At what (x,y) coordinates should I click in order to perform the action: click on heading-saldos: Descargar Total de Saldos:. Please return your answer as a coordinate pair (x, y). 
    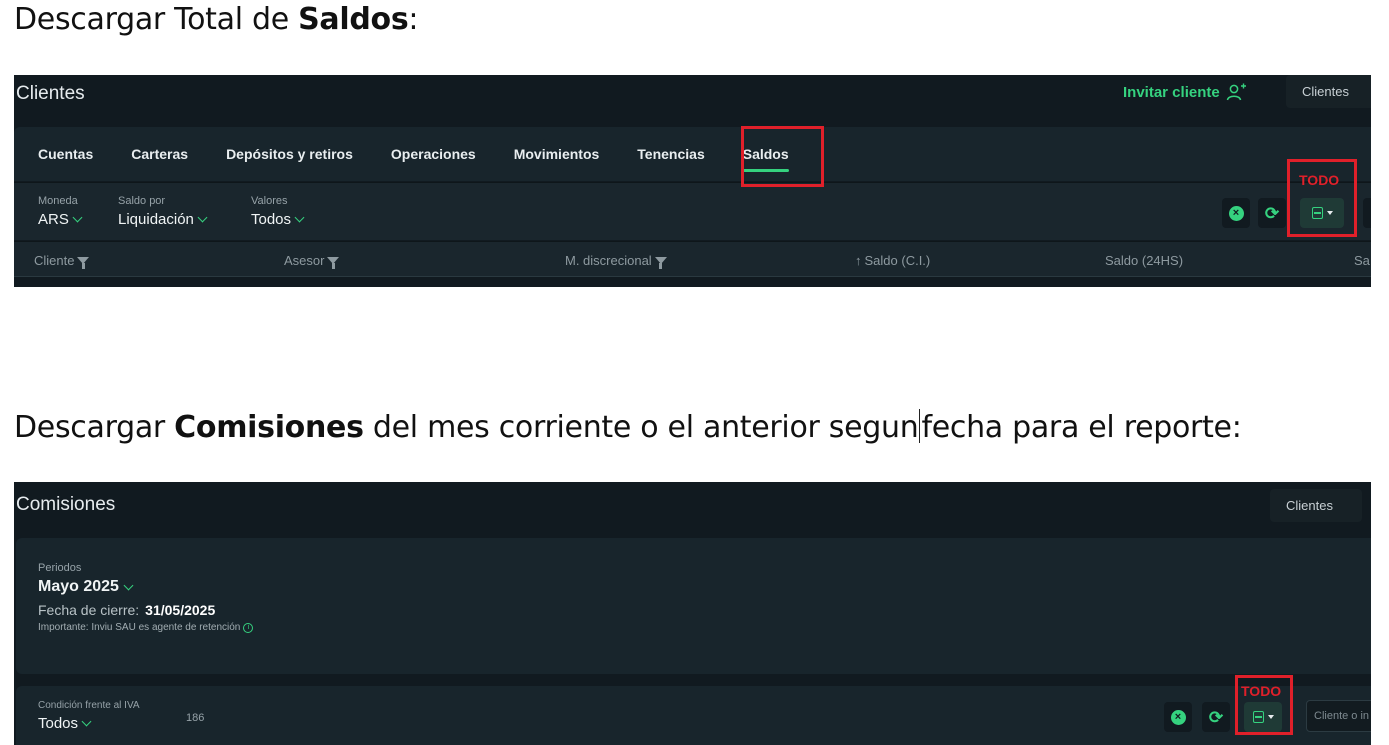
    Looking at the image, I should click on (216, 19).